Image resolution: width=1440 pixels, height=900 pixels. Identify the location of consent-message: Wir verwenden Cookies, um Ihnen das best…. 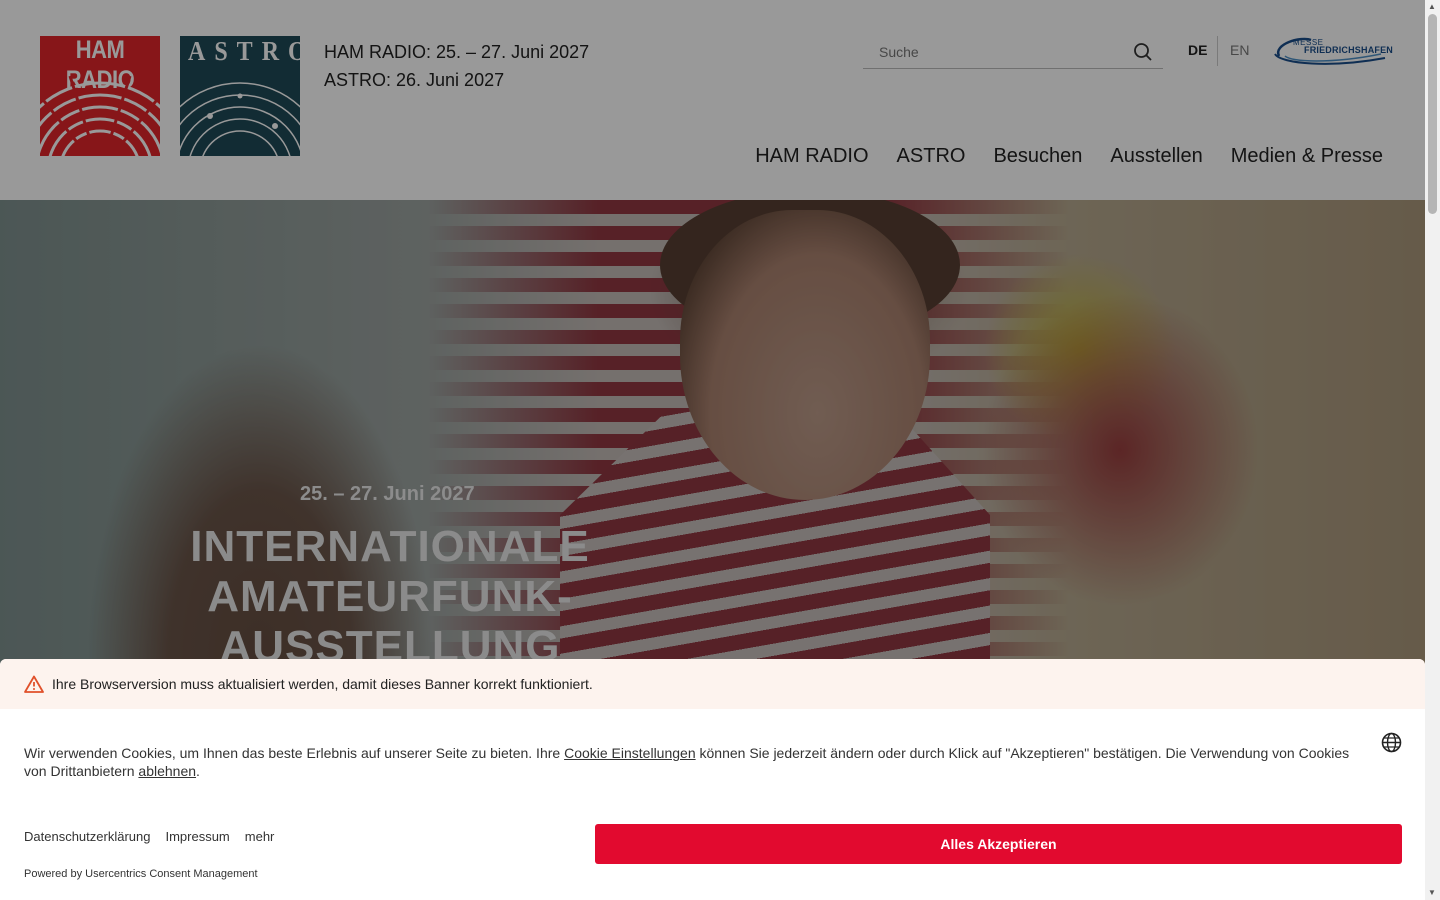
(694, 762).